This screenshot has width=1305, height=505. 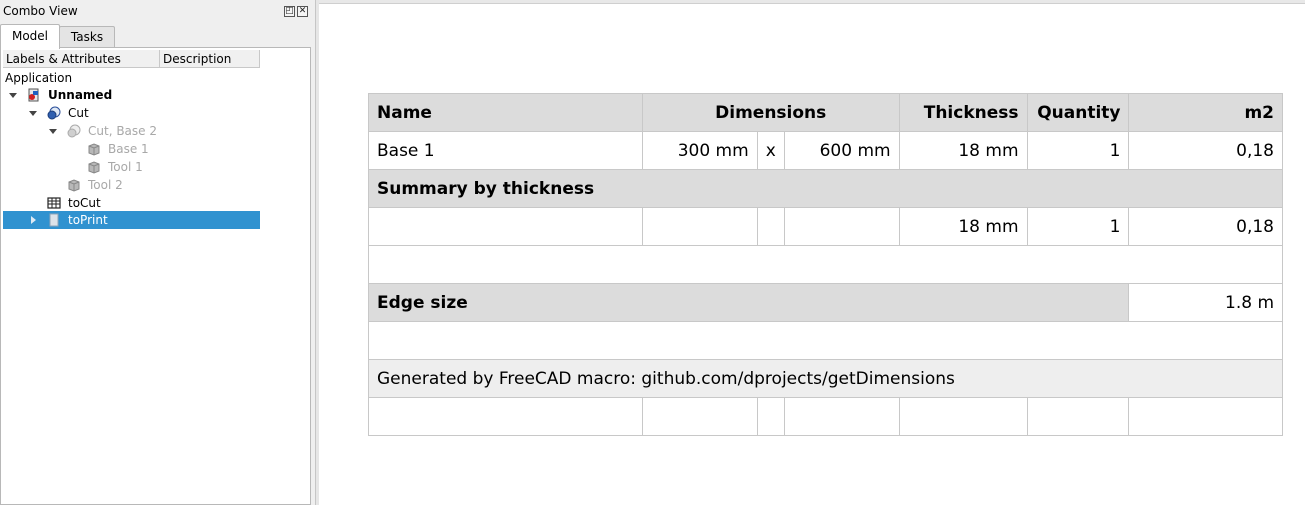 I want to click on summary-quantity: 1, so click(x=1078, y=226).